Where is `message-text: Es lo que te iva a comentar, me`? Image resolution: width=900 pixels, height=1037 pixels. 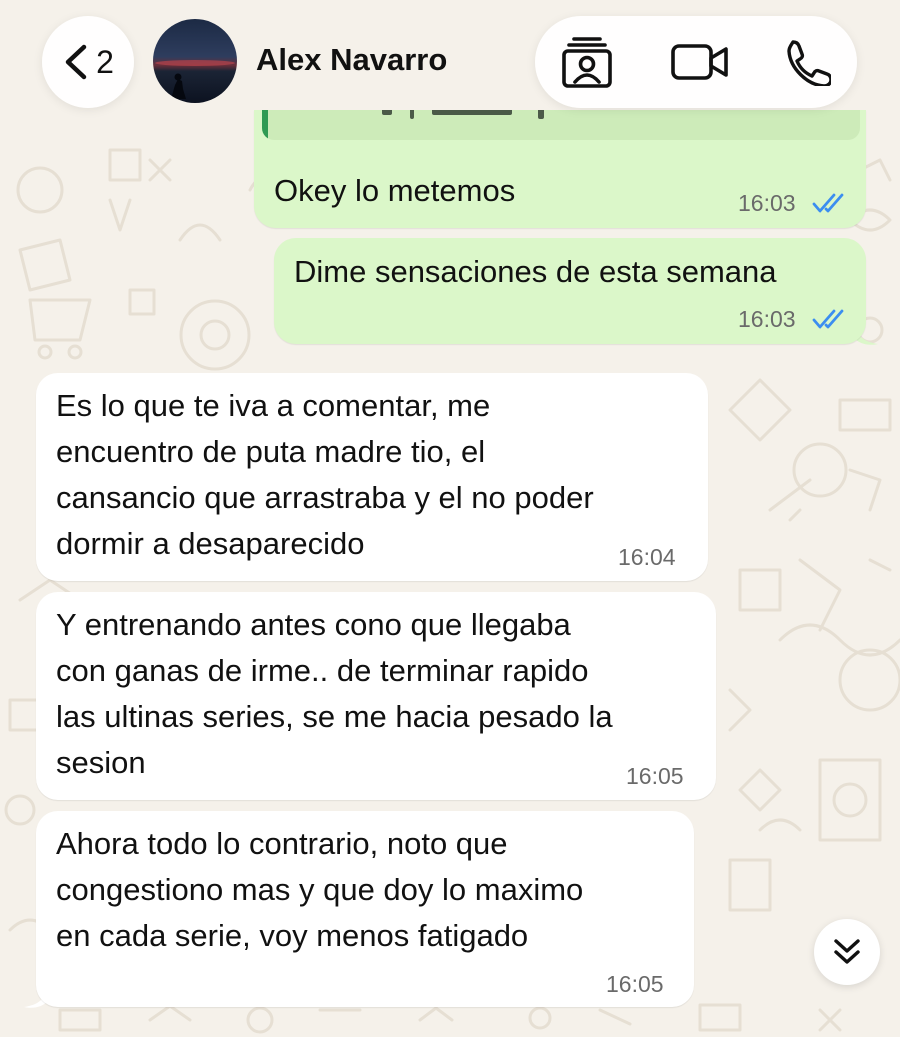 message-text: Es lo que te iva a comentar, me is located at coordinates (273, 405).